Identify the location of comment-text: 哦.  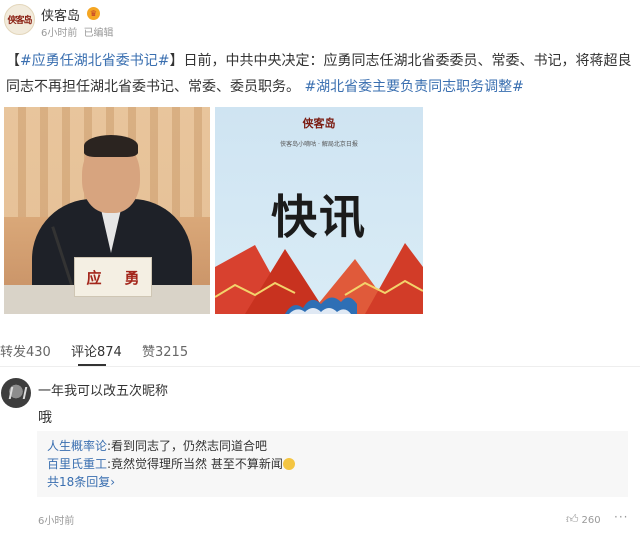
(45, 418).